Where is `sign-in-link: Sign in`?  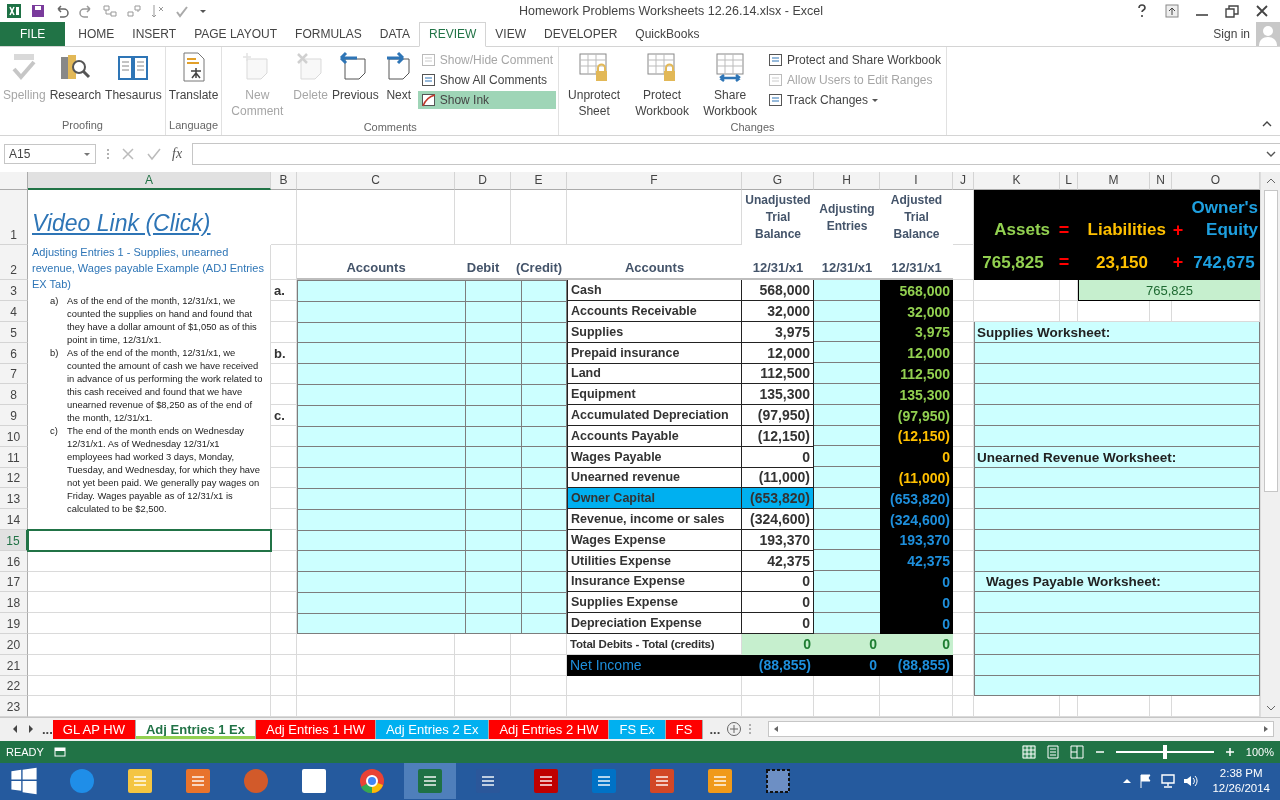 sign-in-link: Sign in is located at coordinates (1231, 33).